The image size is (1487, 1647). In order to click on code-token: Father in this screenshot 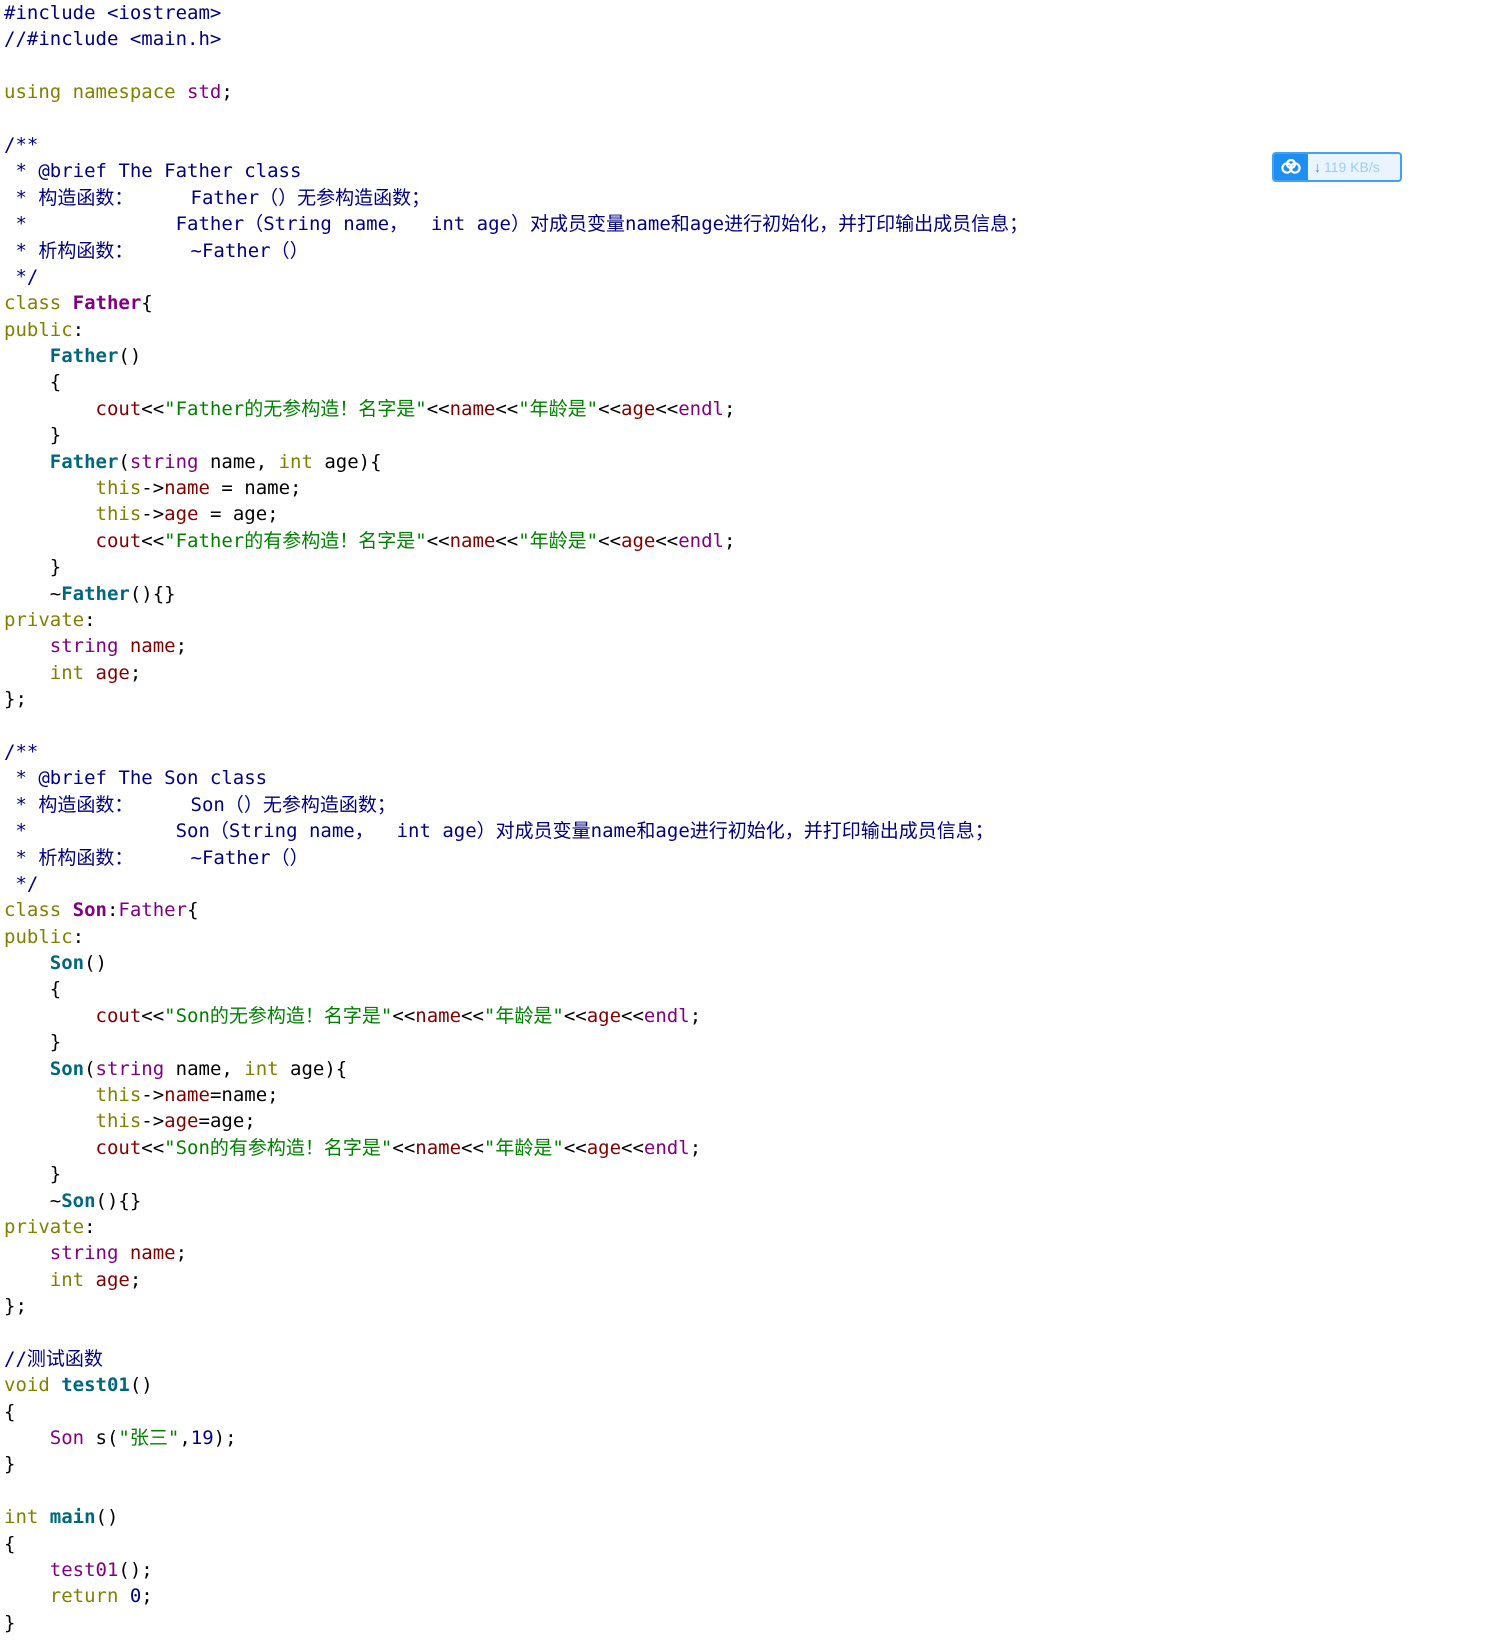, I will do `click(95, 593)`.